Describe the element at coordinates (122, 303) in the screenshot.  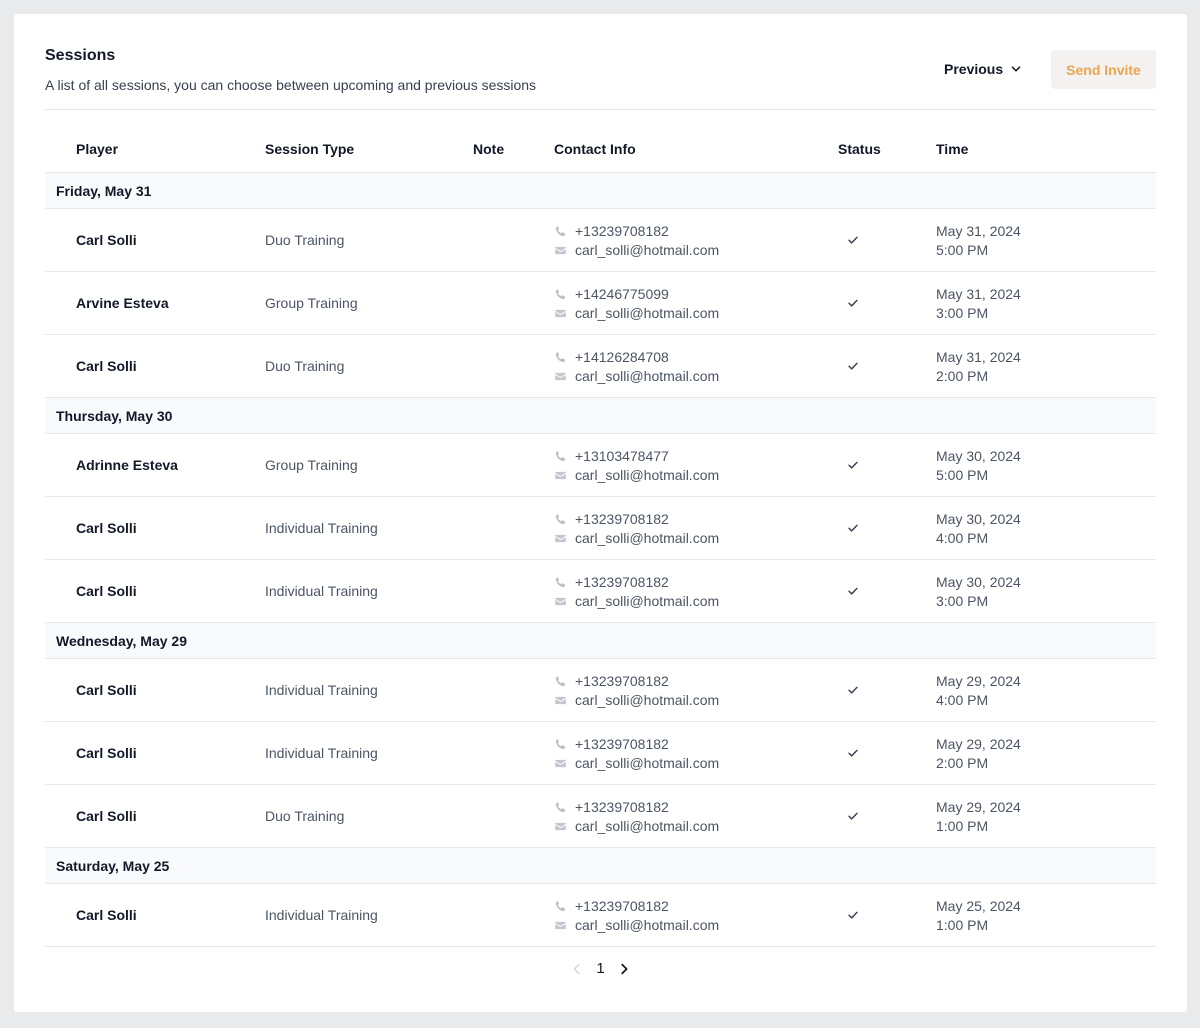
I see `player-name: Arvine Esteva` at that location.